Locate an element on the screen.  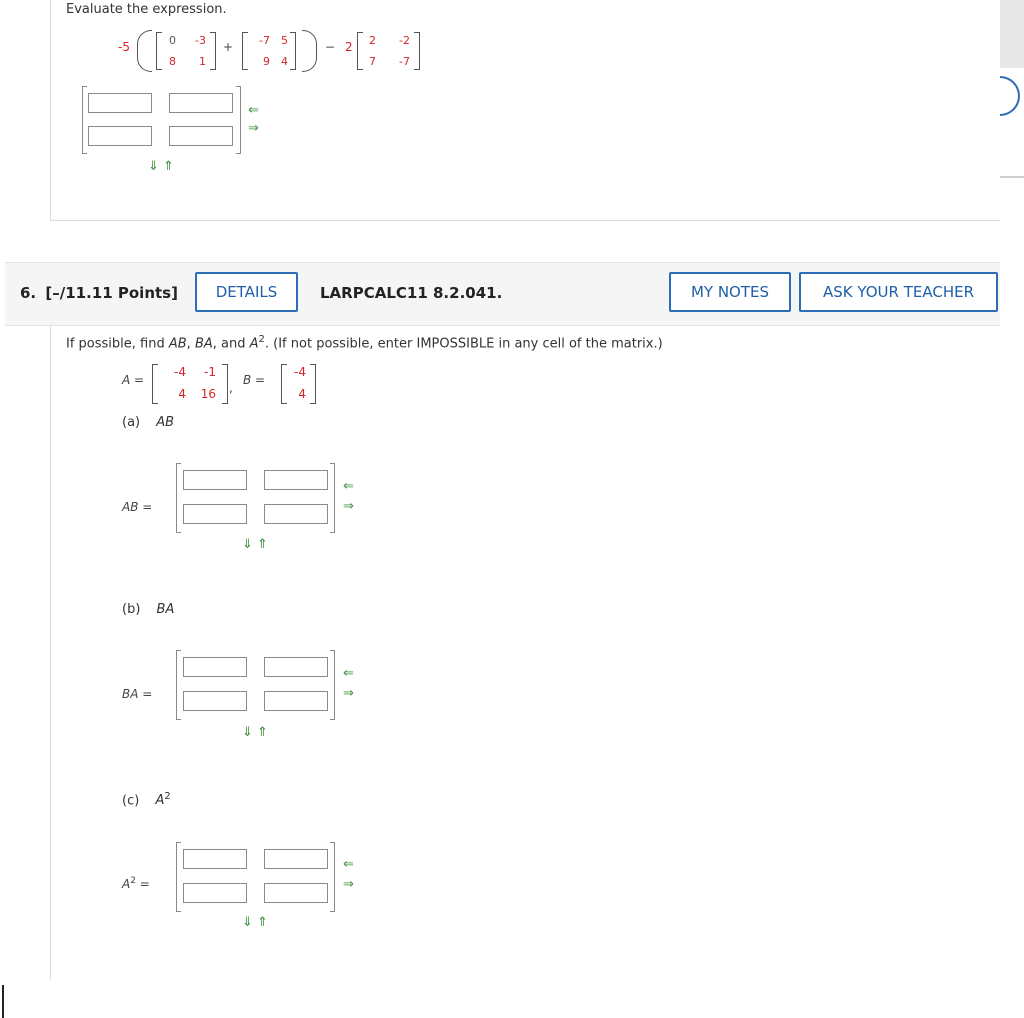
answer-matrix-right-bracket is located at coordinates (238, 120).